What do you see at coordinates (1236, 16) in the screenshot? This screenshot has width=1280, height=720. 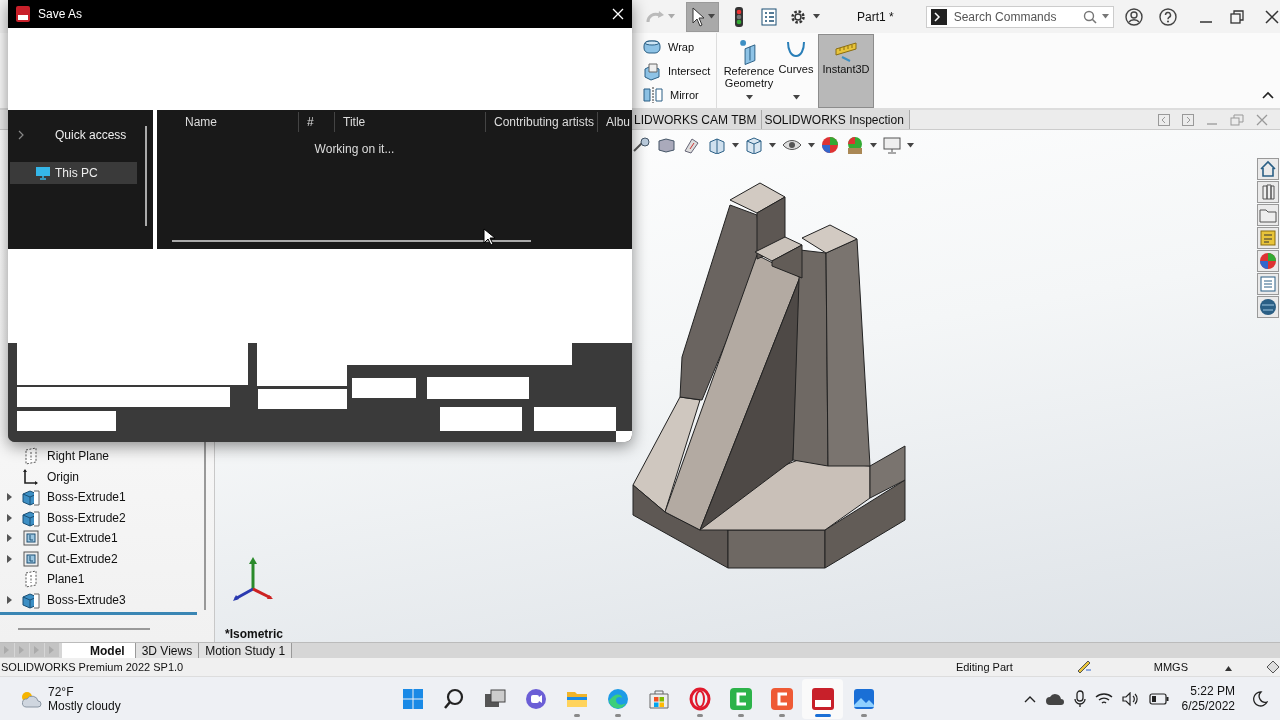 I see `restore-icon` at bounding box center [1236, 16].